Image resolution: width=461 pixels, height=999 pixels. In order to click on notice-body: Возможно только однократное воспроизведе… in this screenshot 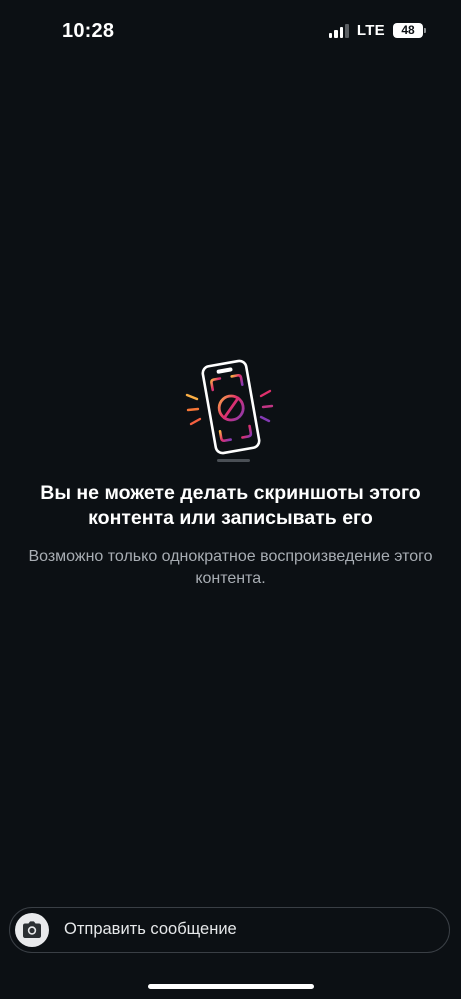, I will do `click(230, 567)`.